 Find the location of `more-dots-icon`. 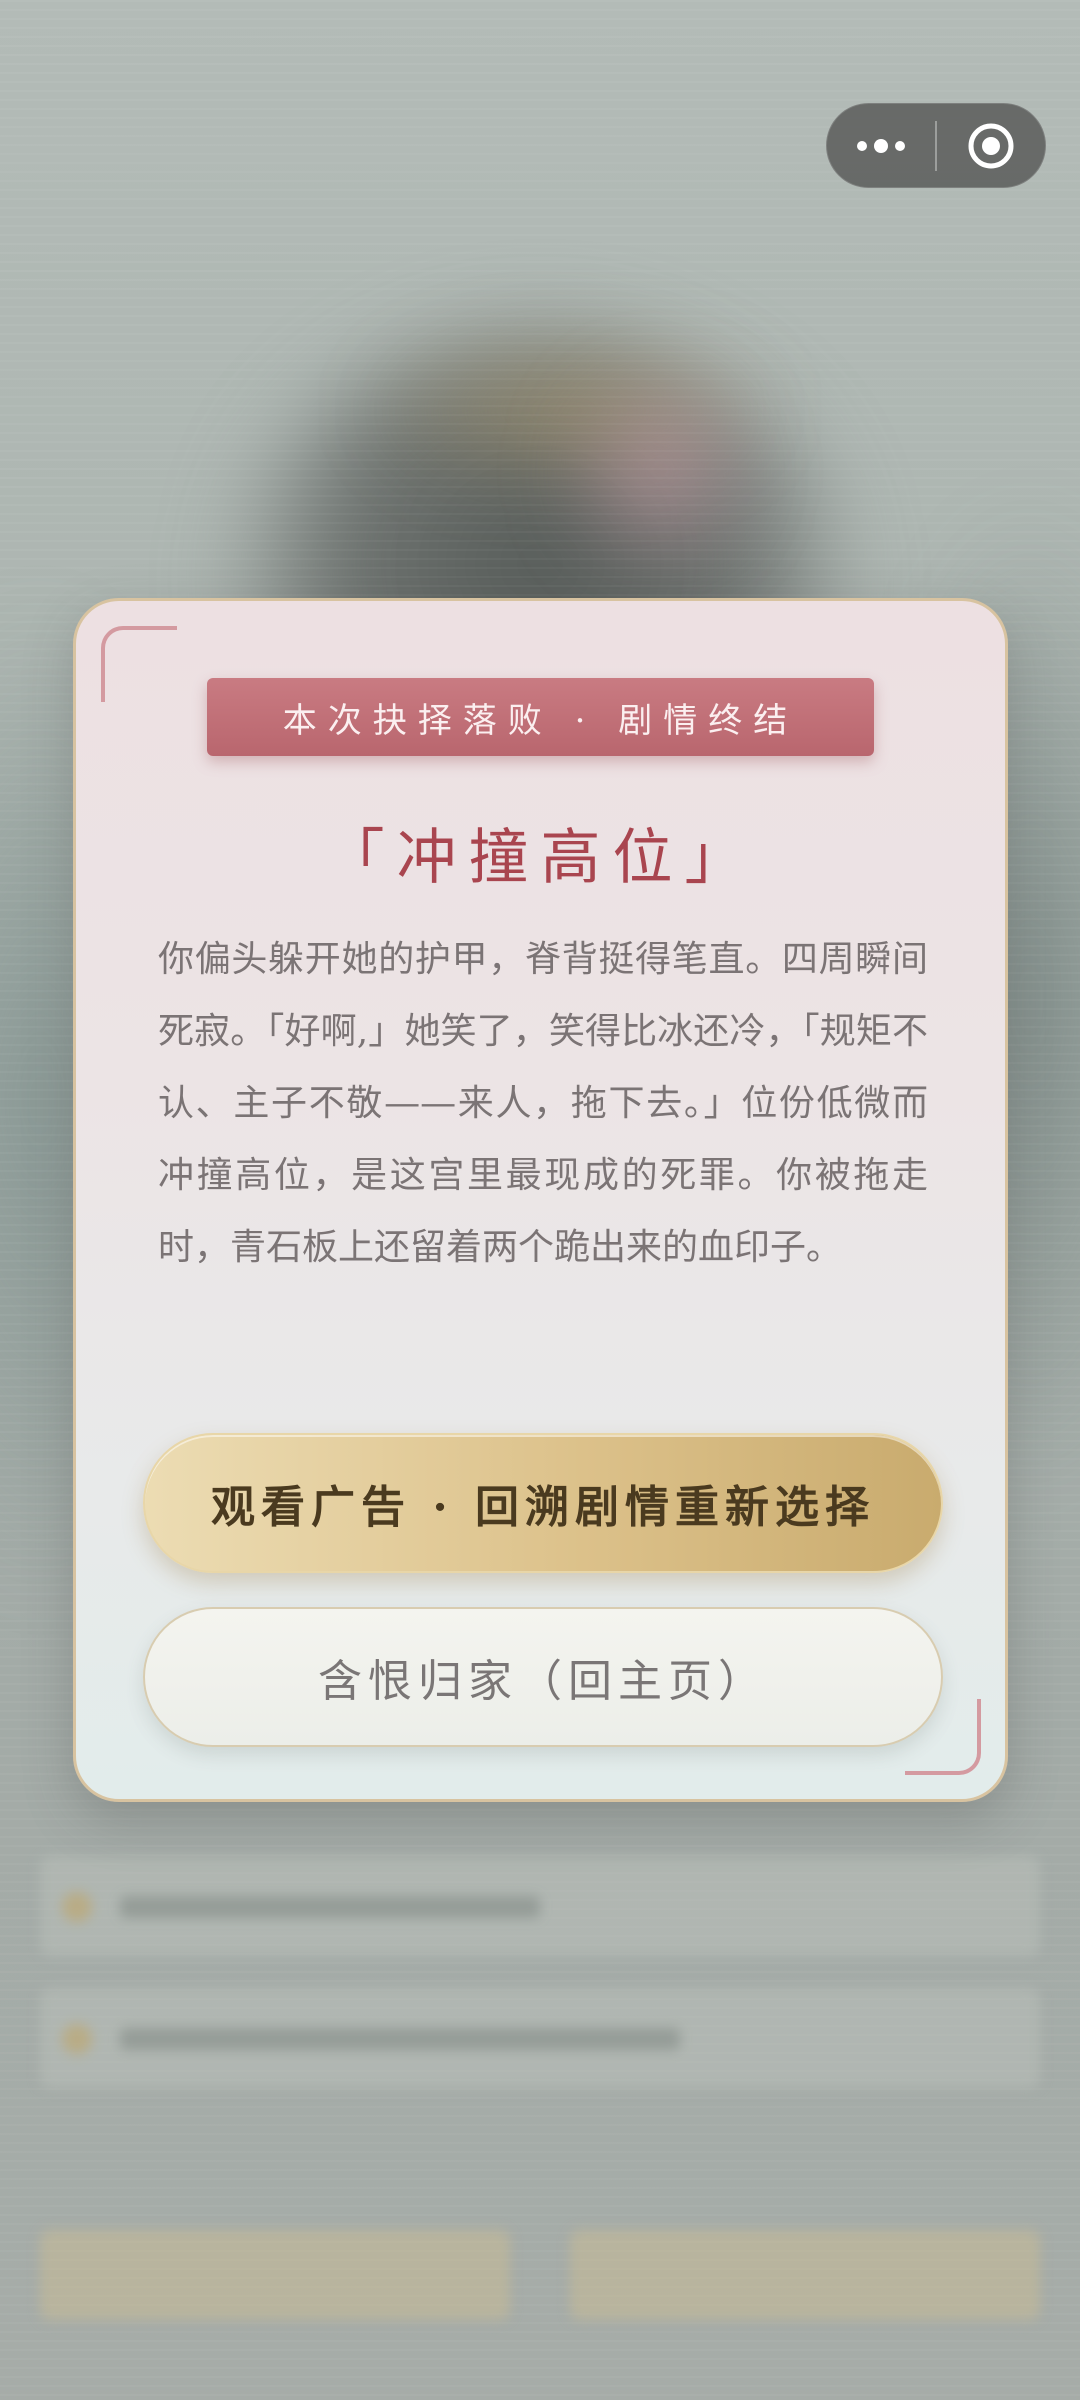

more-dots-icon is located at coordinates (881, 145).